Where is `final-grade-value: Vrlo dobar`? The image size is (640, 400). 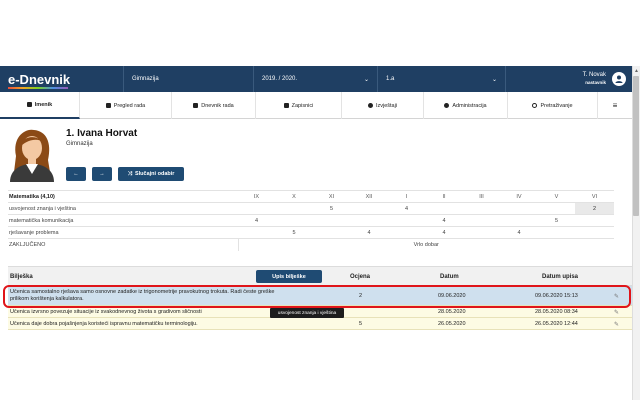 final-grade-value: Vrlo dobar is located at coordinates (425, 244).